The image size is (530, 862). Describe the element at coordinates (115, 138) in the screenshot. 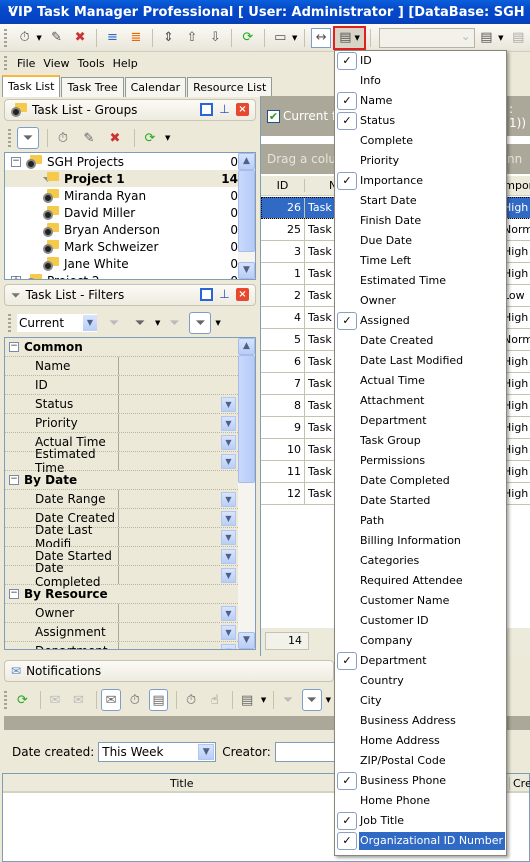

I see `delete-group-icon: ✖` at that location.